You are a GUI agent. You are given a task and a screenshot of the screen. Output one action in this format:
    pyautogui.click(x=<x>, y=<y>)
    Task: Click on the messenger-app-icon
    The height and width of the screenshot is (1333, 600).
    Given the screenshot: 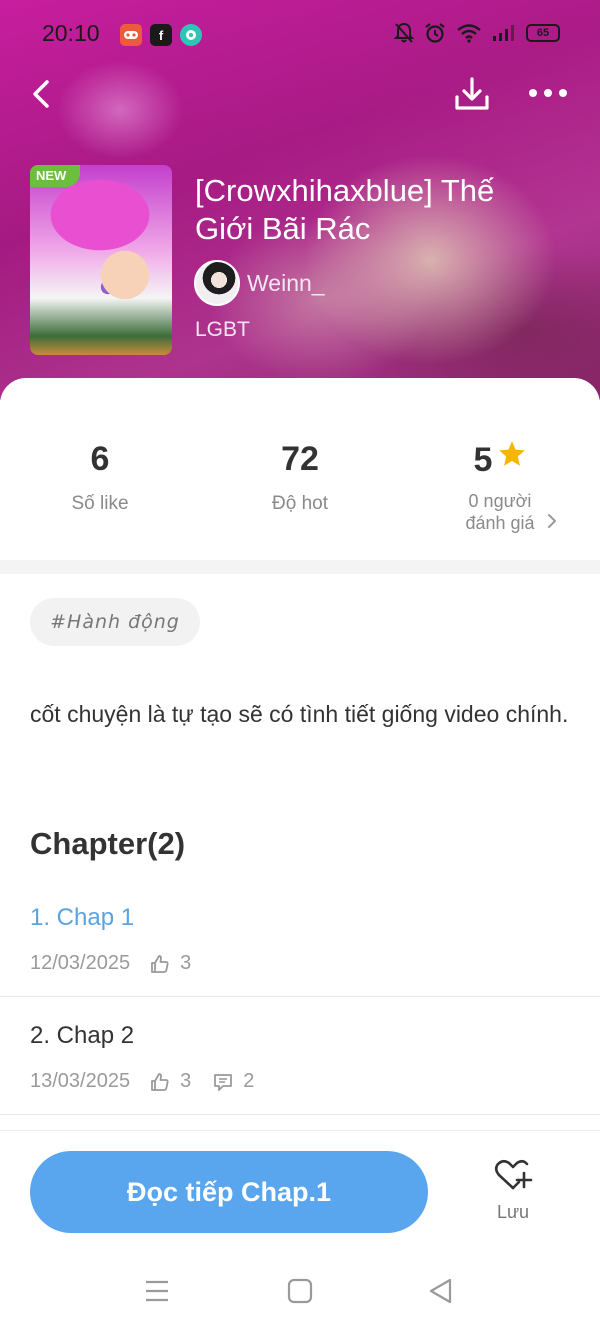 What is the action you would take?
    pyautogui.click(x=191, y=35)
    